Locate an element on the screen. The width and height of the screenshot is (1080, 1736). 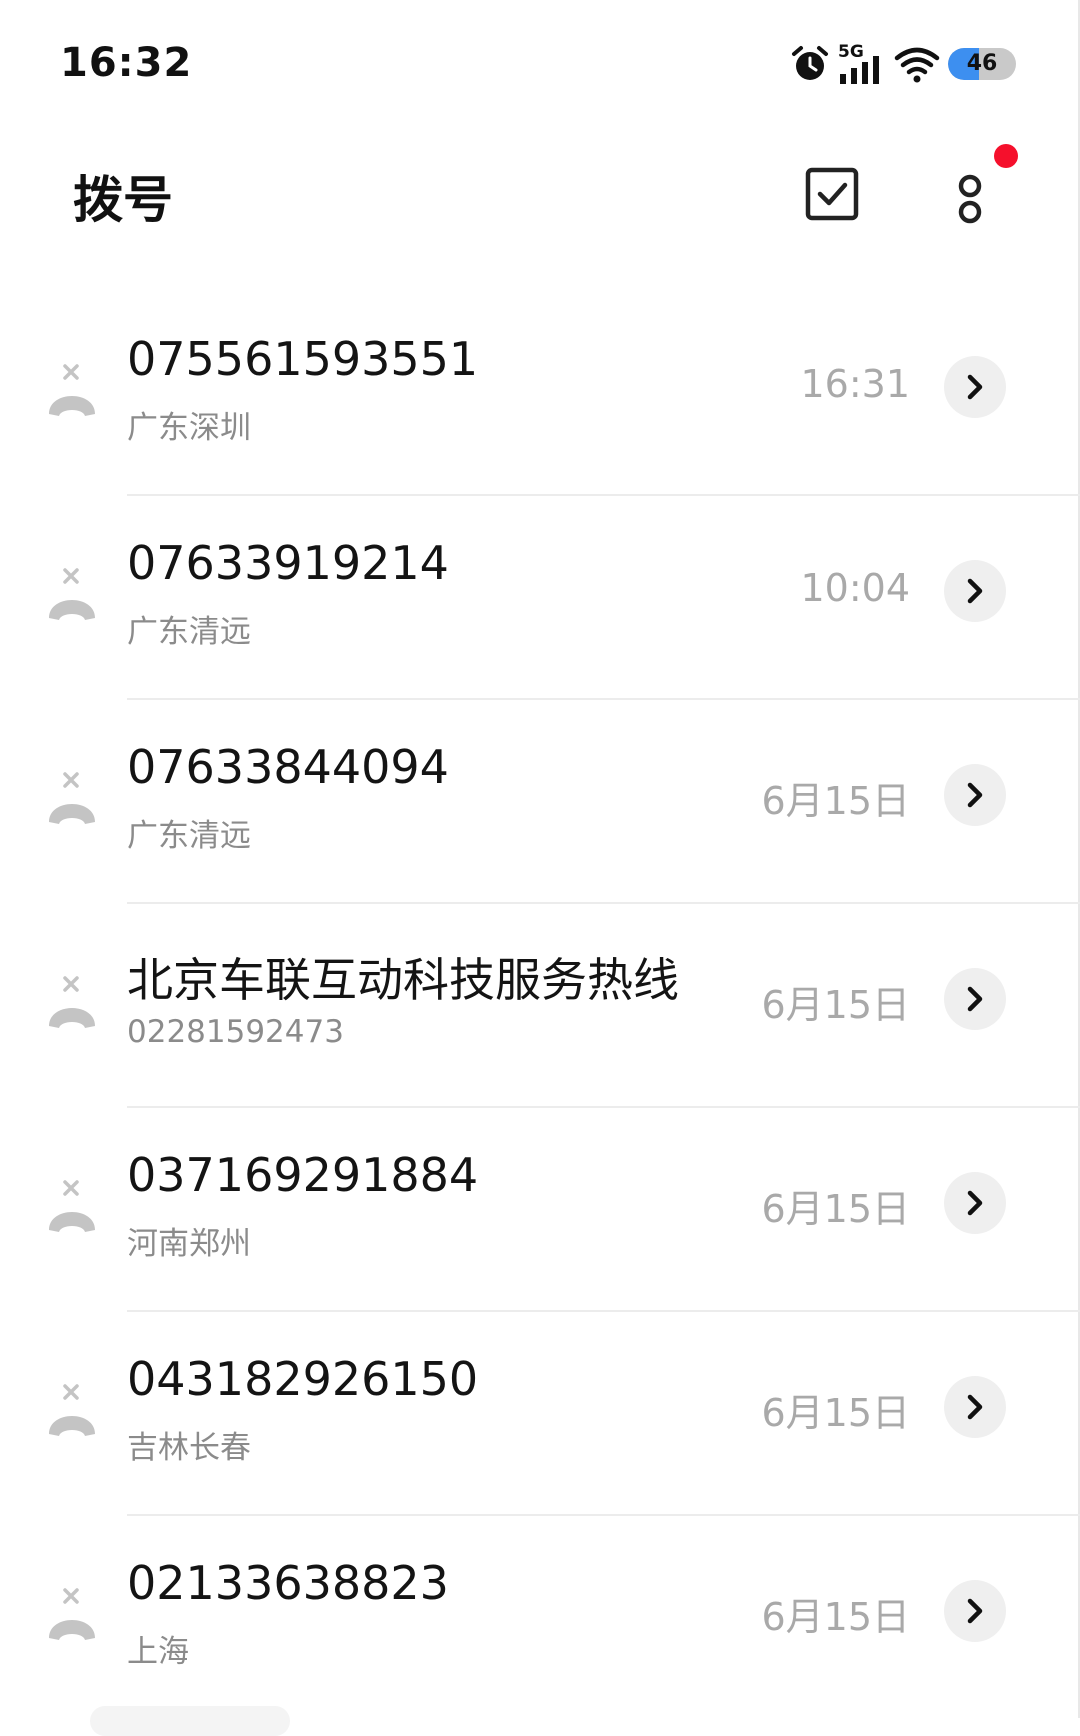
contact-name: 07633919214 is located at coordinates (288, 563).